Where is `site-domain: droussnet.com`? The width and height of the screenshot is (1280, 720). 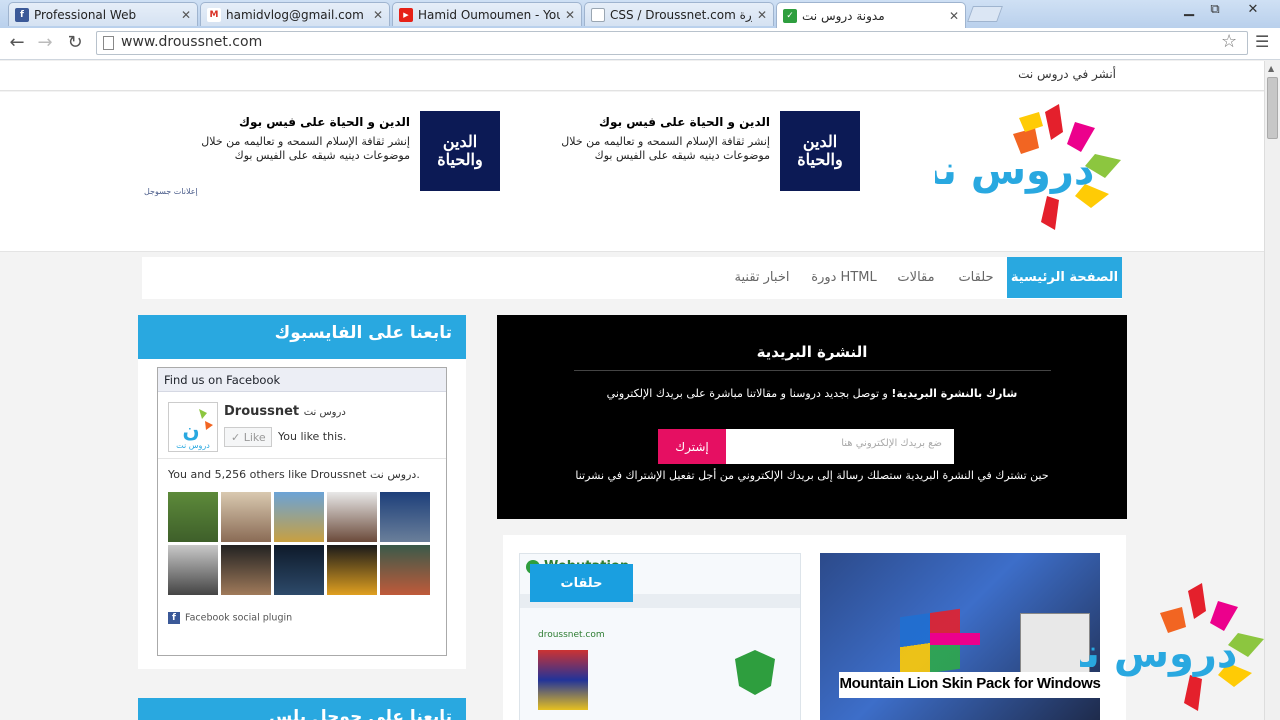 site-domain: droussnet.com is located at coordinates (571, 635).